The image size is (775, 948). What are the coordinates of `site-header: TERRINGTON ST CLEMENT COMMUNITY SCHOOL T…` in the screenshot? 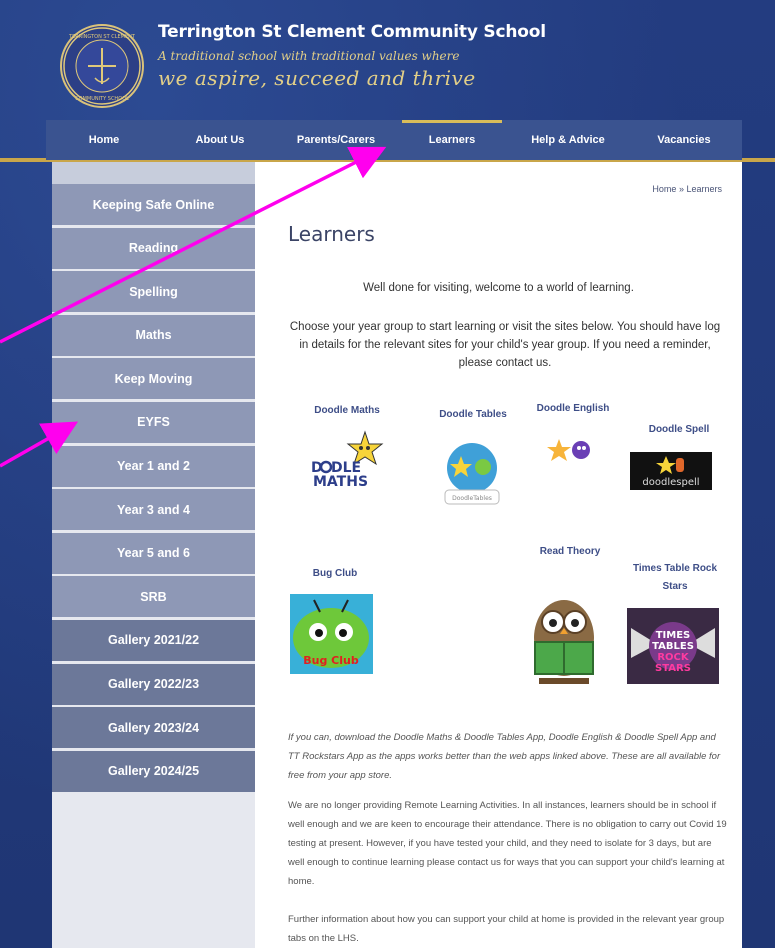 It's located at (410, 63).